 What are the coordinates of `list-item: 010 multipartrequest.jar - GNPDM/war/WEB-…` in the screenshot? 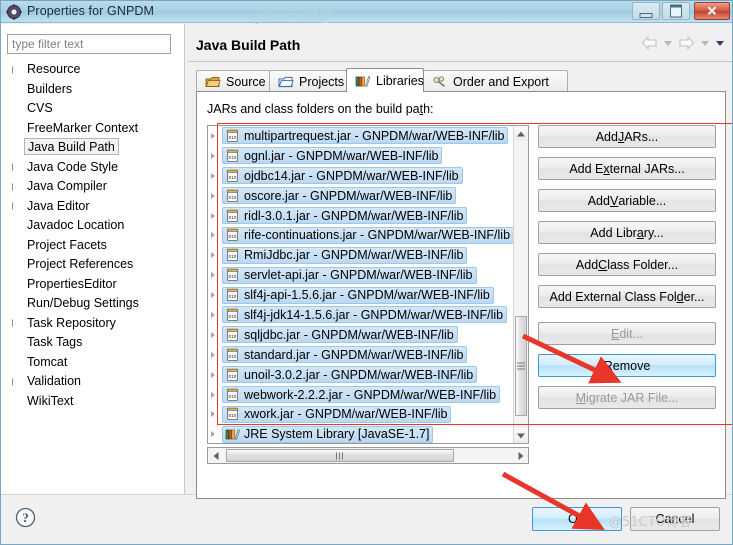 It's located at (361, 136).